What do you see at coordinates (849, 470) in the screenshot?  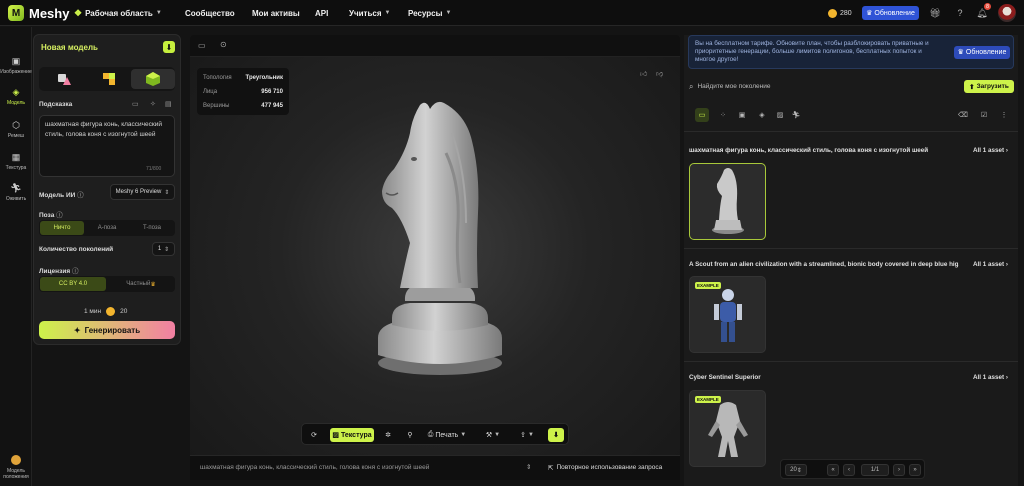 I see `prev-page-button: ‹` at bounding box center [849, 470].